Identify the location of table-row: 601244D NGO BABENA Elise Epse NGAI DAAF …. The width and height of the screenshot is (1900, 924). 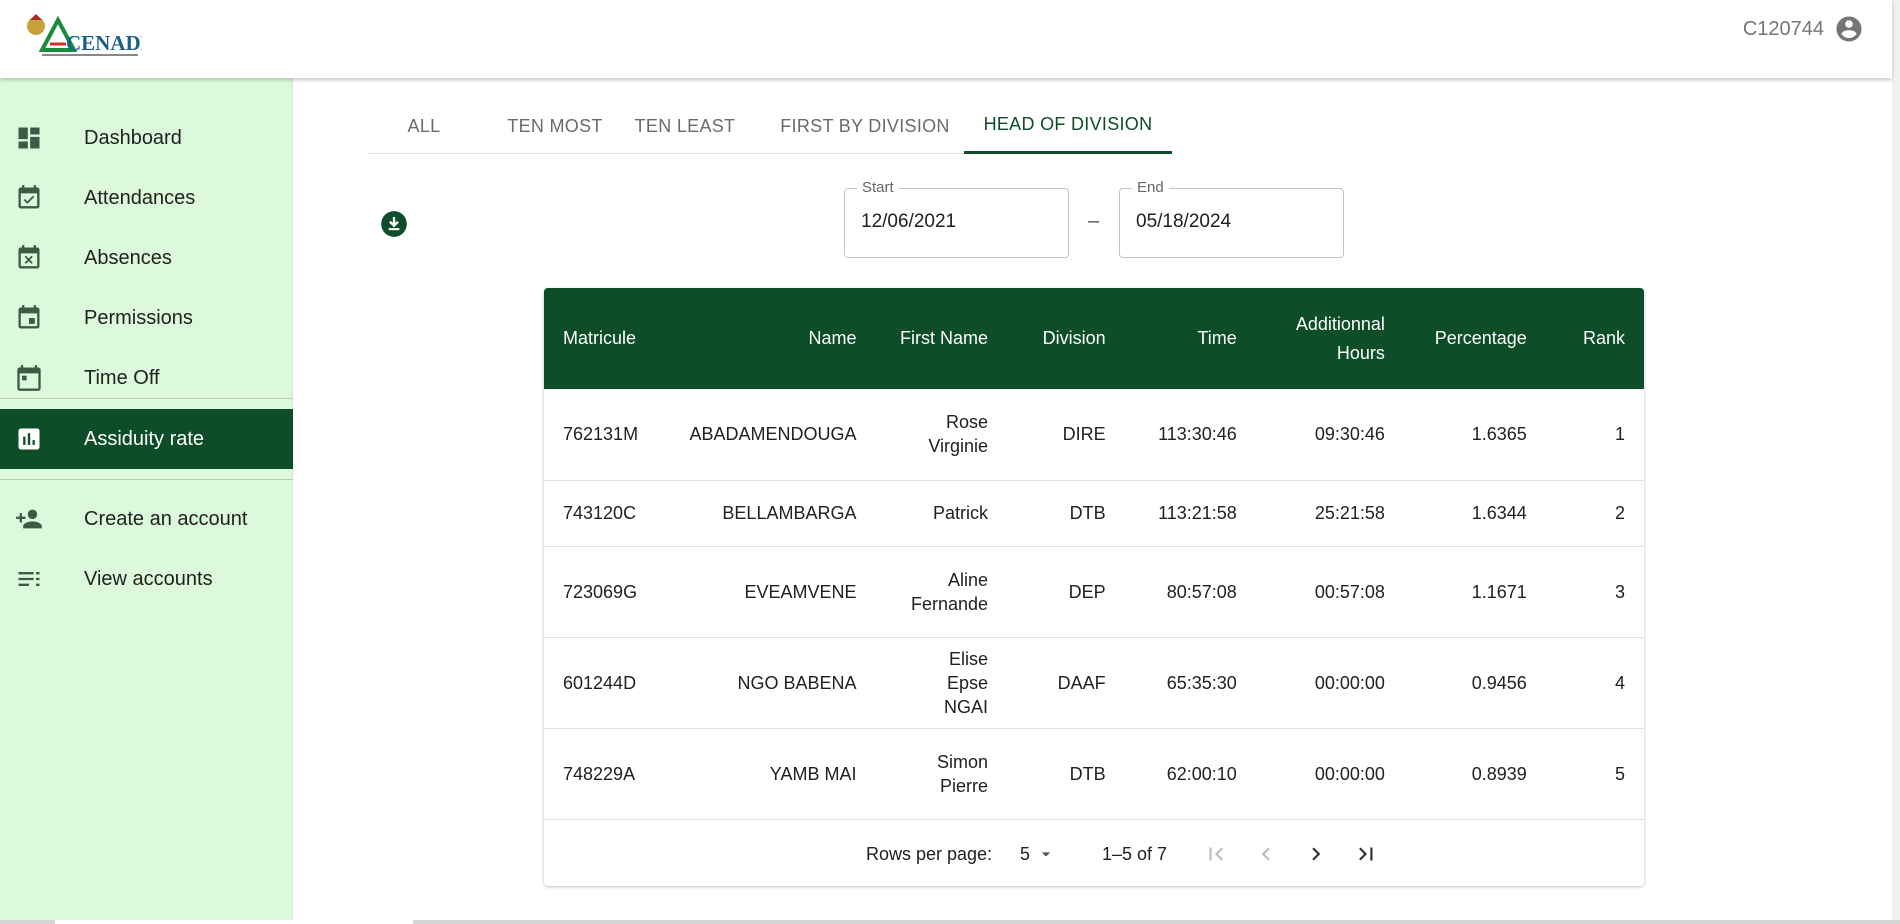
(1094, 682).